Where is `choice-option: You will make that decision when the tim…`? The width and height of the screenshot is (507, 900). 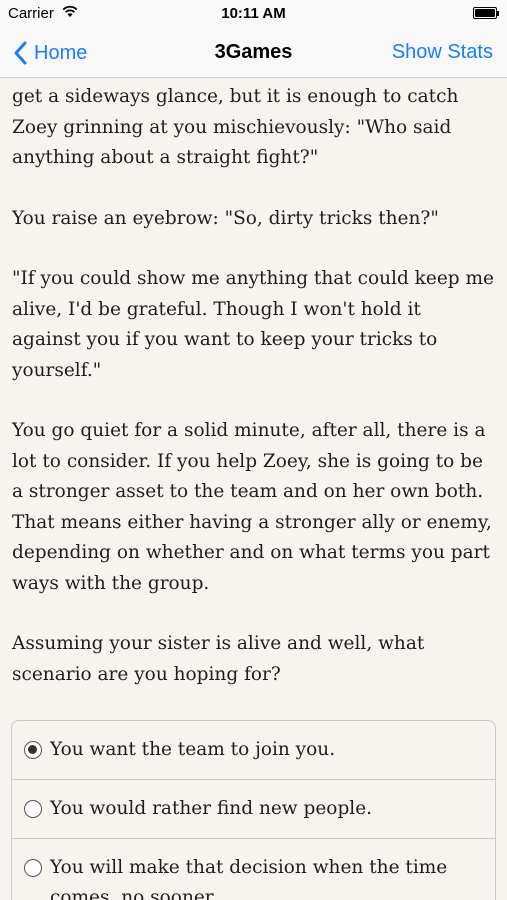
choice-option: You will make that decision when the tim… is located at coordinates (253, 869).